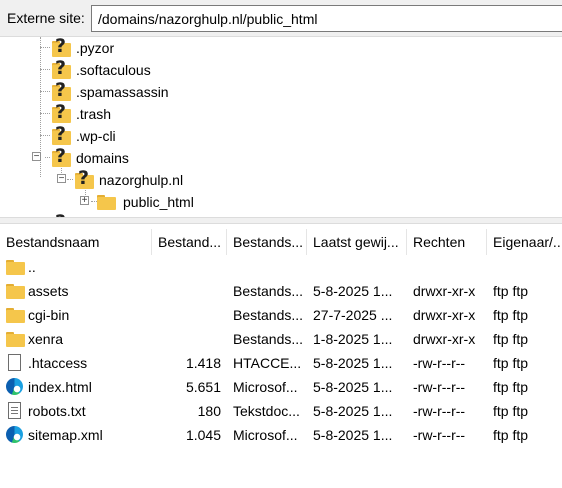  Describe the element at coordinates (447, 242) in the screenshot. I see `column-header-permissions: Rechten` at that location.